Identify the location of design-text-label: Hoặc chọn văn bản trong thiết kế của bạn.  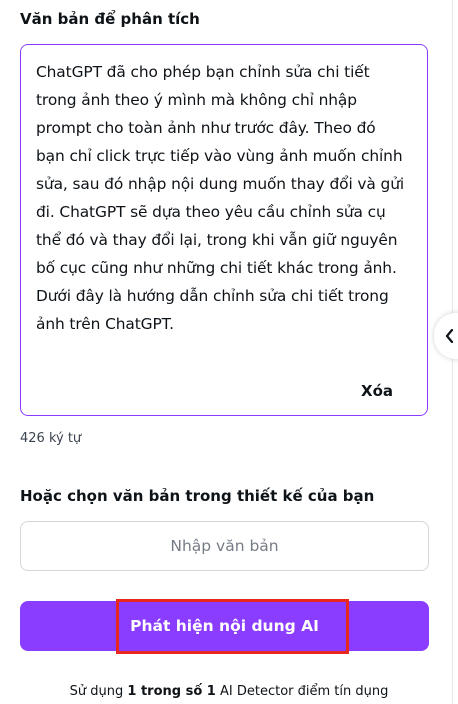
(197, 496).